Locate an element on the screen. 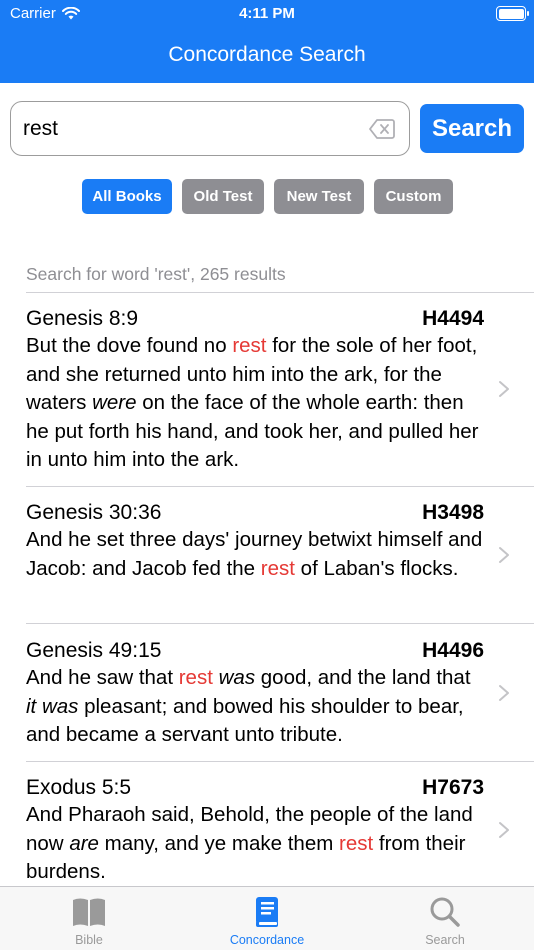 This screenshot has width=534, height=950. italic-word: are is located at coordinates (84, 843).